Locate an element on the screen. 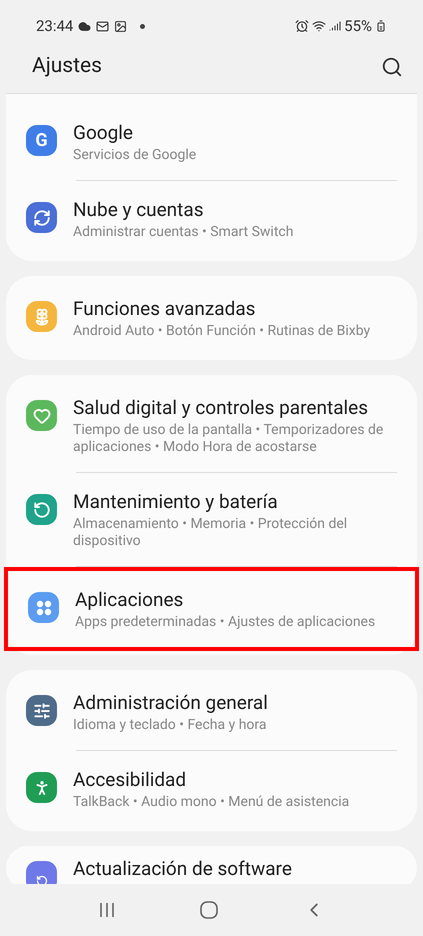 This screenshot has width=423, height=936. item-title: Administración general is located at coordinates (170, 702).